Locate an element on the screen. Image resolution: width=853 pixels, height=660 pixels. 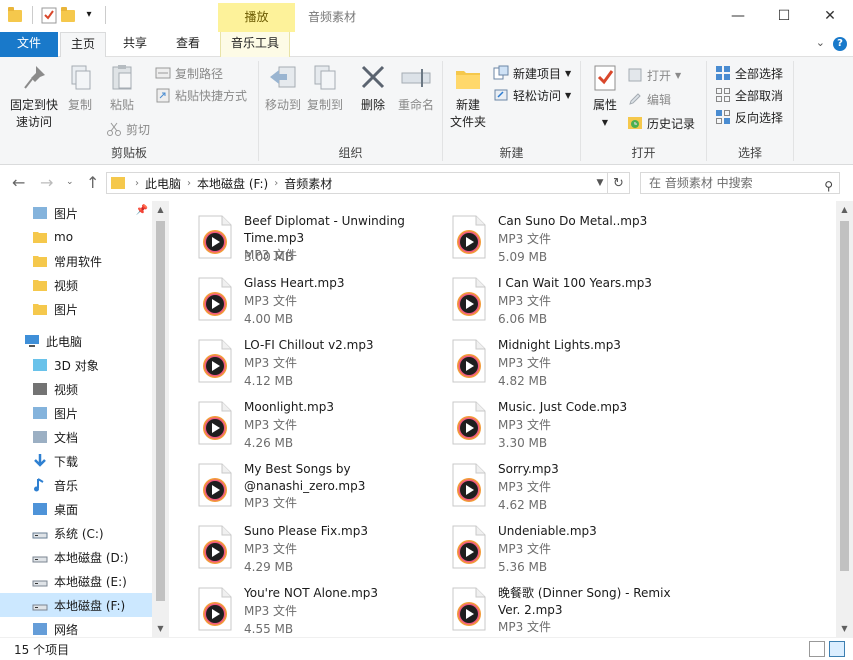
nav-item: 网络 is located at coordinates (76, 627).